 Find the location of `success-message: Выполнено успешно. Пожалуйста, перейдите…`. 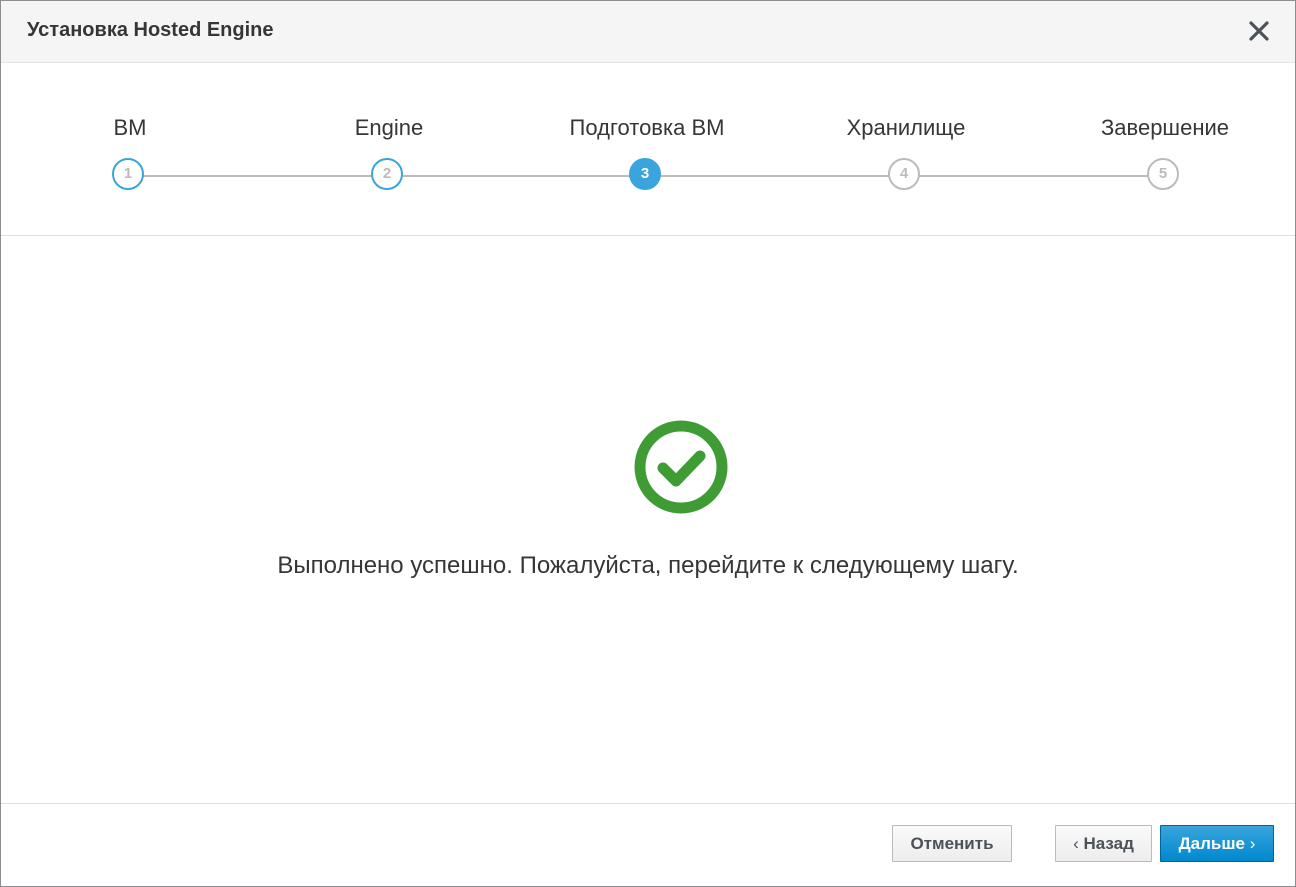

success-message: Выполнено успешно. Пожалуйста, перейдите… is located at coordinates (648, 565).